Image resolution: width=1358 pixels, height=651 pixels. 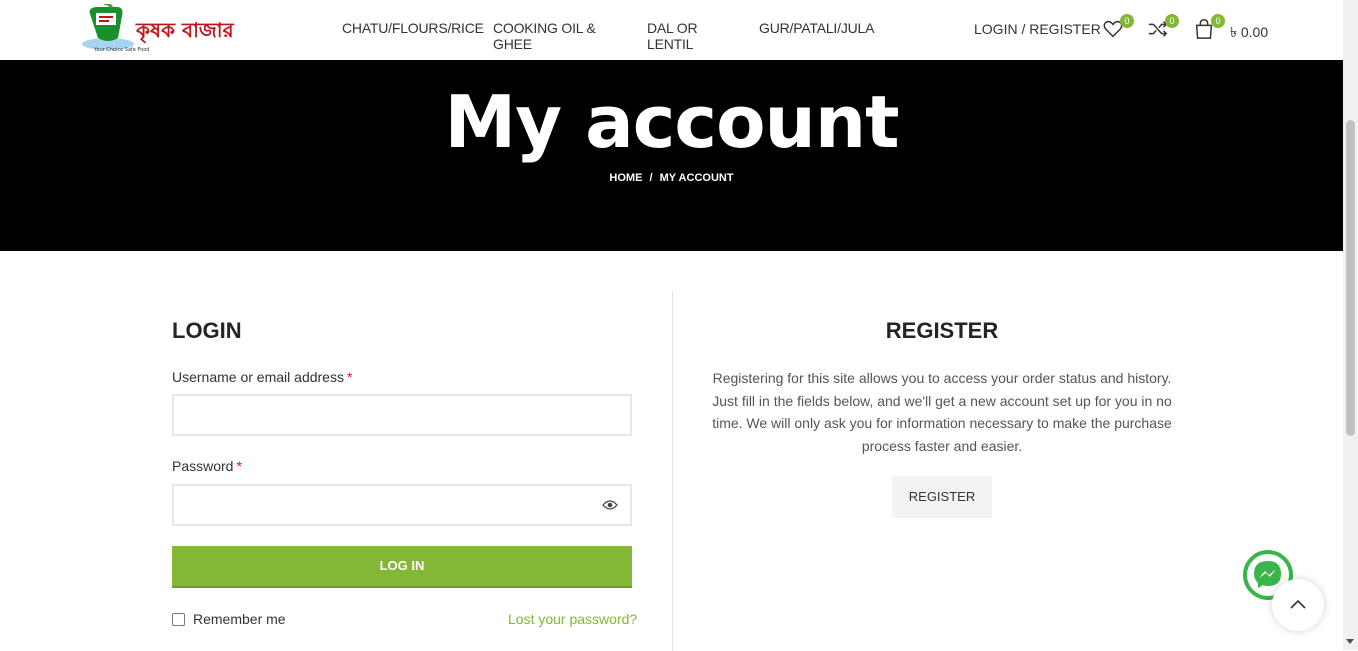 What do you see at coordinates (1118, 28) in the screenshot?
I see `wishlist-button: 0` at bounding box center [1118, 28].